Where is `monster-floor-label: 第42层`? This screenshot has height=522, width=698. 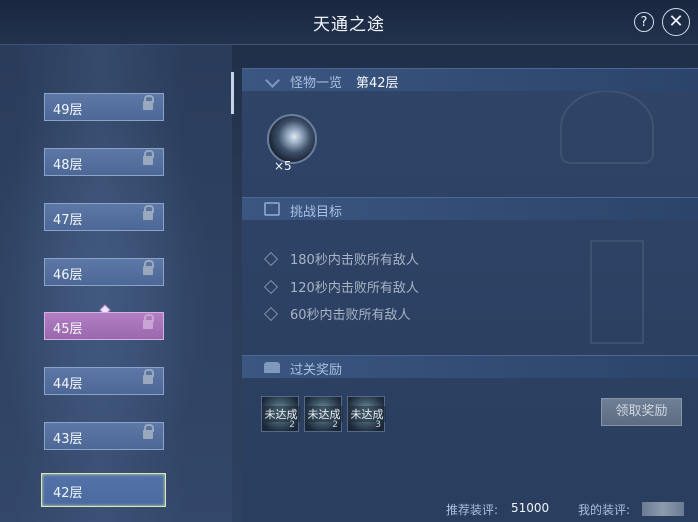
monster-floor-label: 第42层 is located at coordinates (377, 83).